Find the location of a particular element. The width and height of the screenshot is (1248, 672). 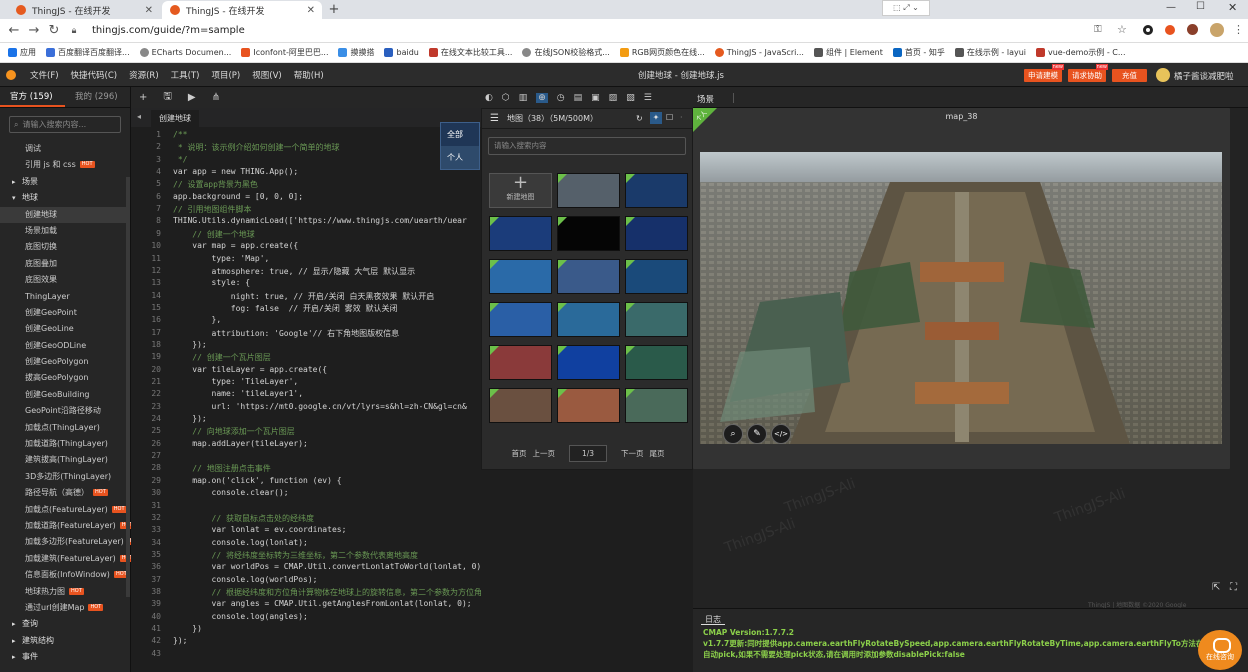

sidebar-item: 加载道路(ThingLayer) is located at coordinates (65, 444).